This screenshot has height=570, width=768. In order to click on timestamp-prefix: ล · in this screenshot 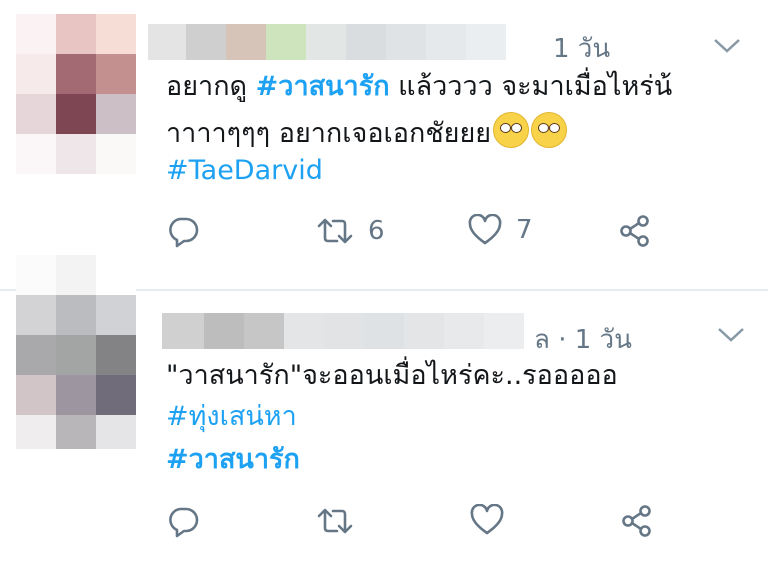, I will do `click(554, 340)`.